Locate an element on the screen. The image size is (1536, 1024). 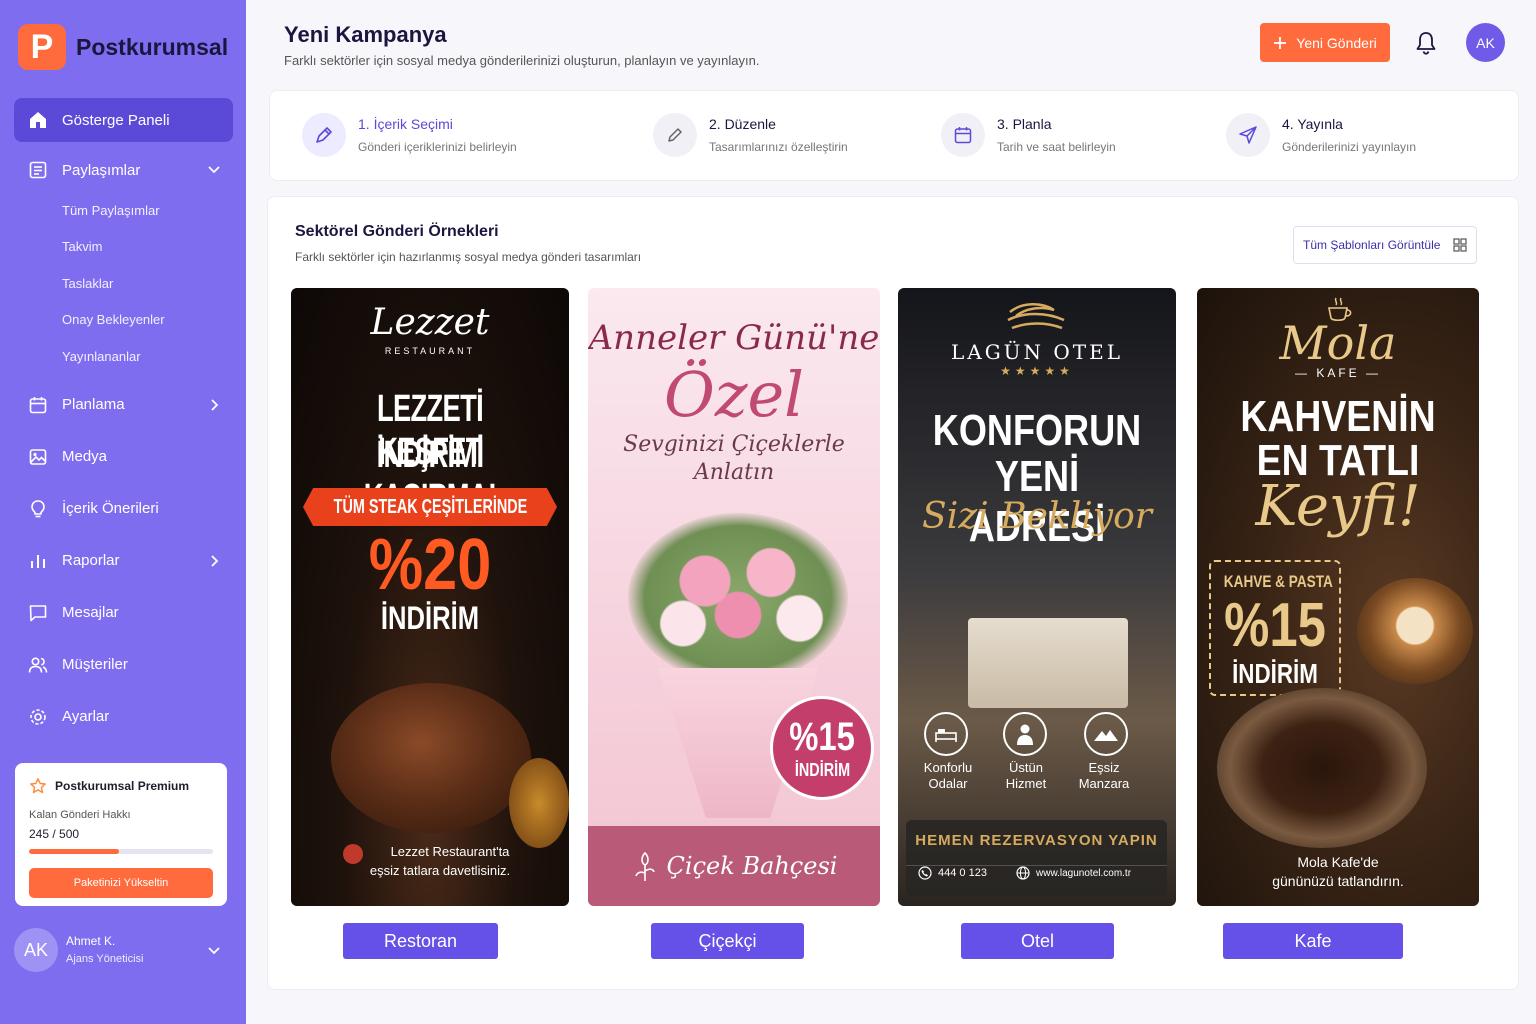
florist-title-1: Anneler Günü'ne is located at coordinates (734, 338).